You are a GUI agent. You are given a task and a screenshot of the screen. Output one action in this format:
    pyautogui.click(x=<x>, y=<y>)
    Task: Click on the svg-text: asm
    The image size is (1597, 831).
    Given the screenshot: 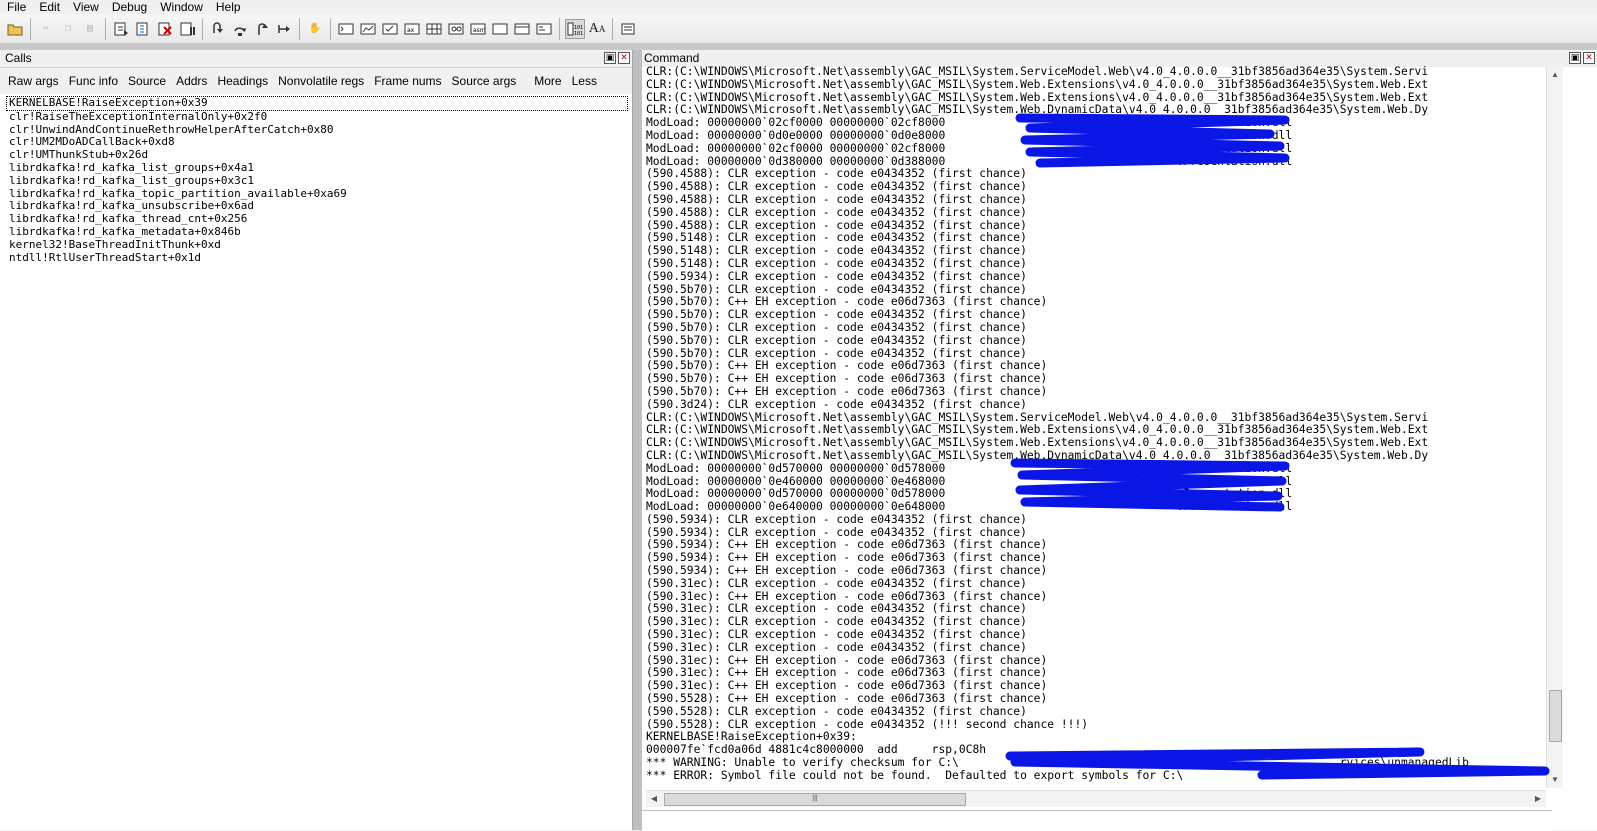 What is the action you would take?
    pyautogui.click(x=479, y=30)
    